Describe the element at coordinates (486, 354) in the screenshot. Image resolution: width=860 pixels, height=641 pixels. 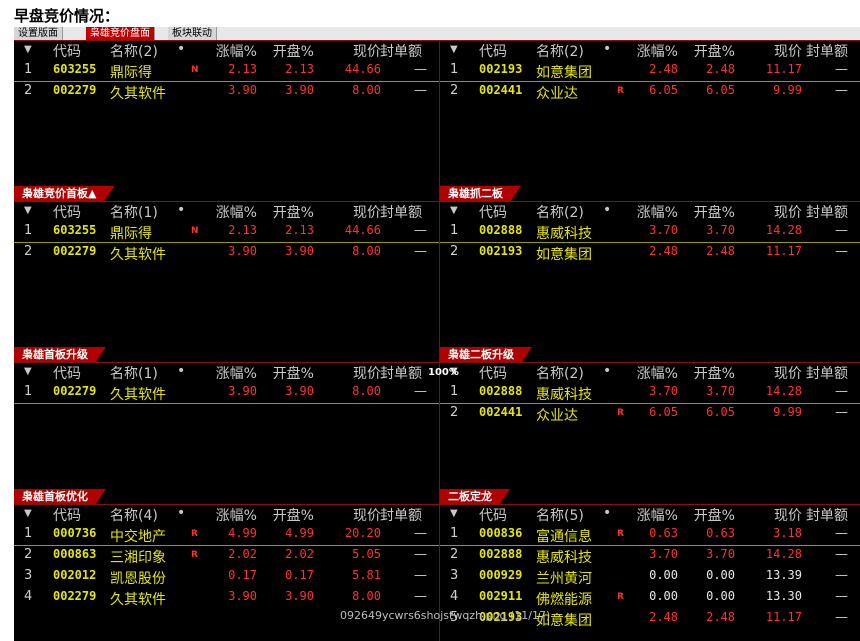
I see `panel-title: 枭雄二板升级` at that location.